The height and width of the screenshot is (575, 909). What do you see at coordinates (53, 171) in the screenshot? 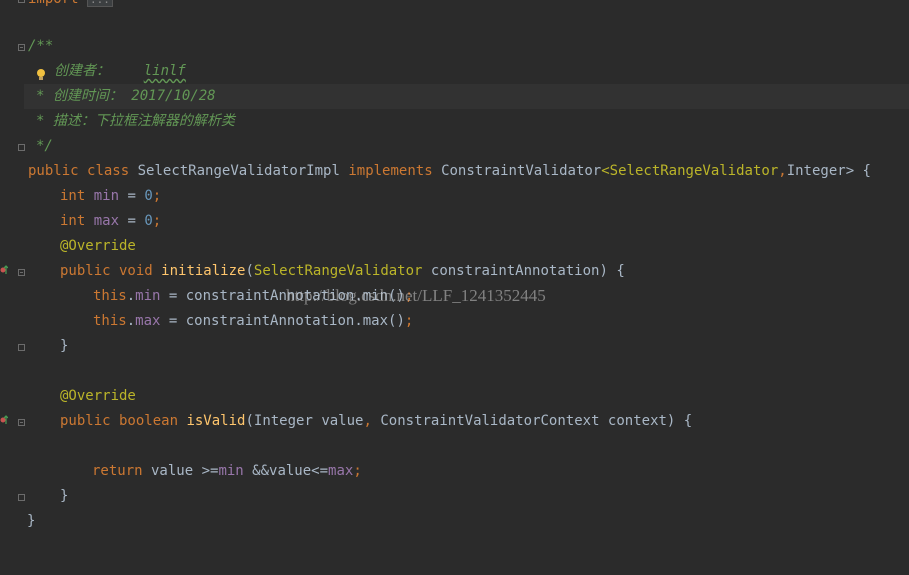
I see `keyword-public: public` at bounding box center [53, 171].